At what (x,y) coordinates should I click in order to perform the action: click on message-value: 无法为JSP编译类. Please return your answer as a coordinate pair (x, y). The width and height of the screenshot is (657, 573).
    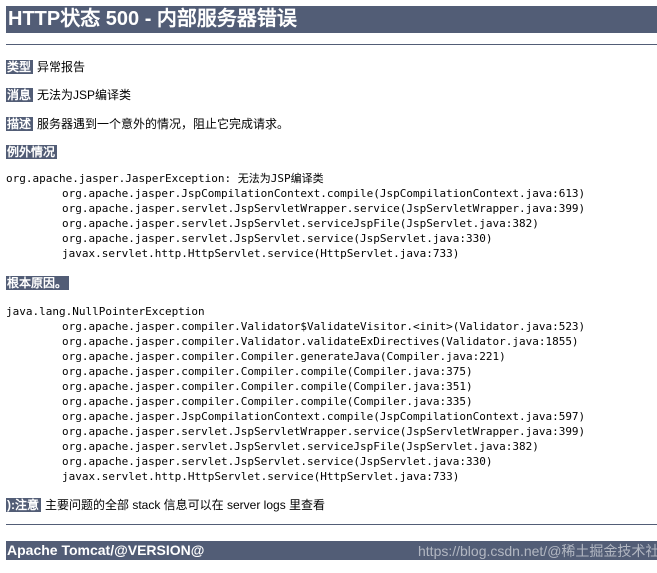
    Looking at the image, I should click on (84, 95).